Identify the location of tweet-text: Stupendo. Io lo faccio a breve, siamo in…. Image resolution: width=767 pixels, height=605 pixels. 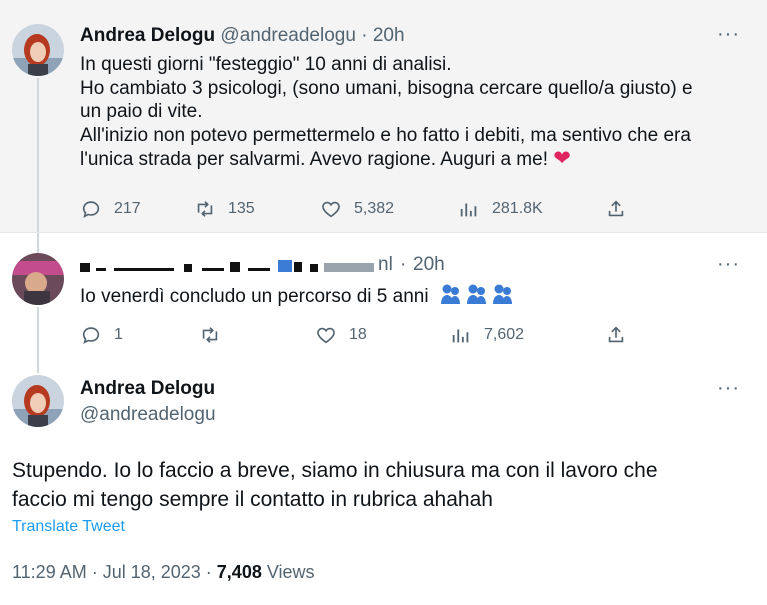
(335, 485).